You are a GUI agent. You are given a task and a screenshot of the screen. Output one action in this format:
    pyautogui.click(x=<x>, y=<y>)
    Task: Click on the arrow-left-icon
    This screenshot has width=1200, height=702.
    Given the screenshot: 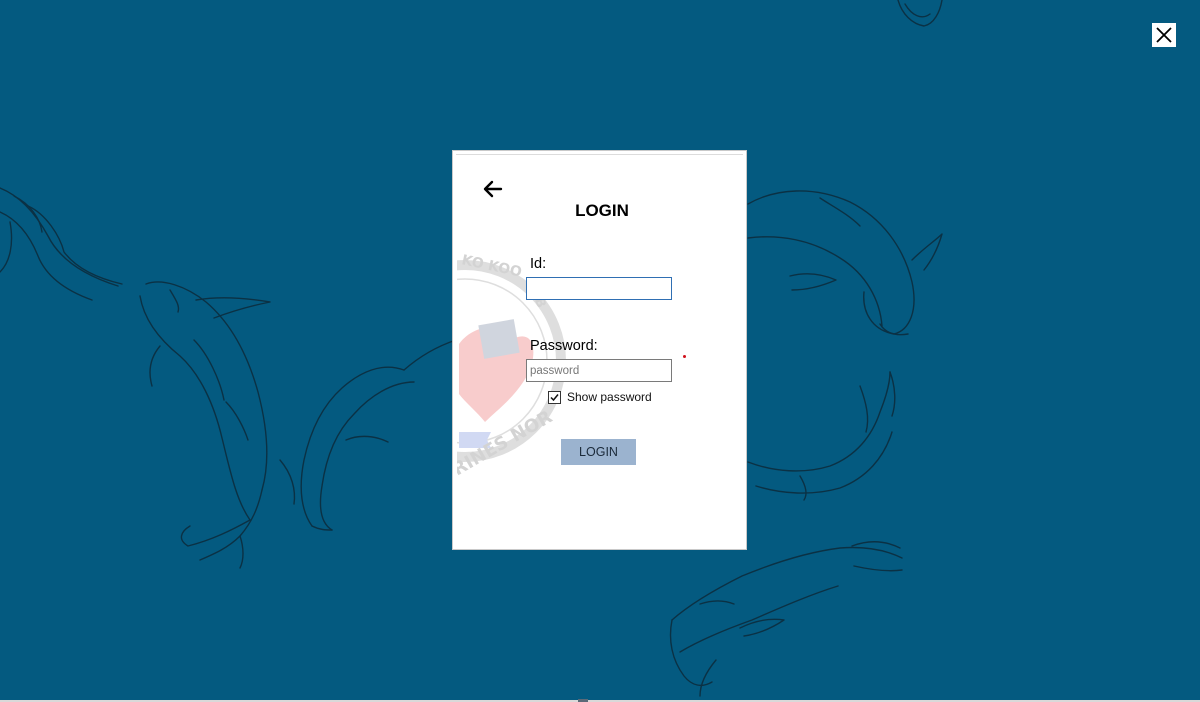 What is the action you would take?
    pyautogui.click(x=493, y=189)
    